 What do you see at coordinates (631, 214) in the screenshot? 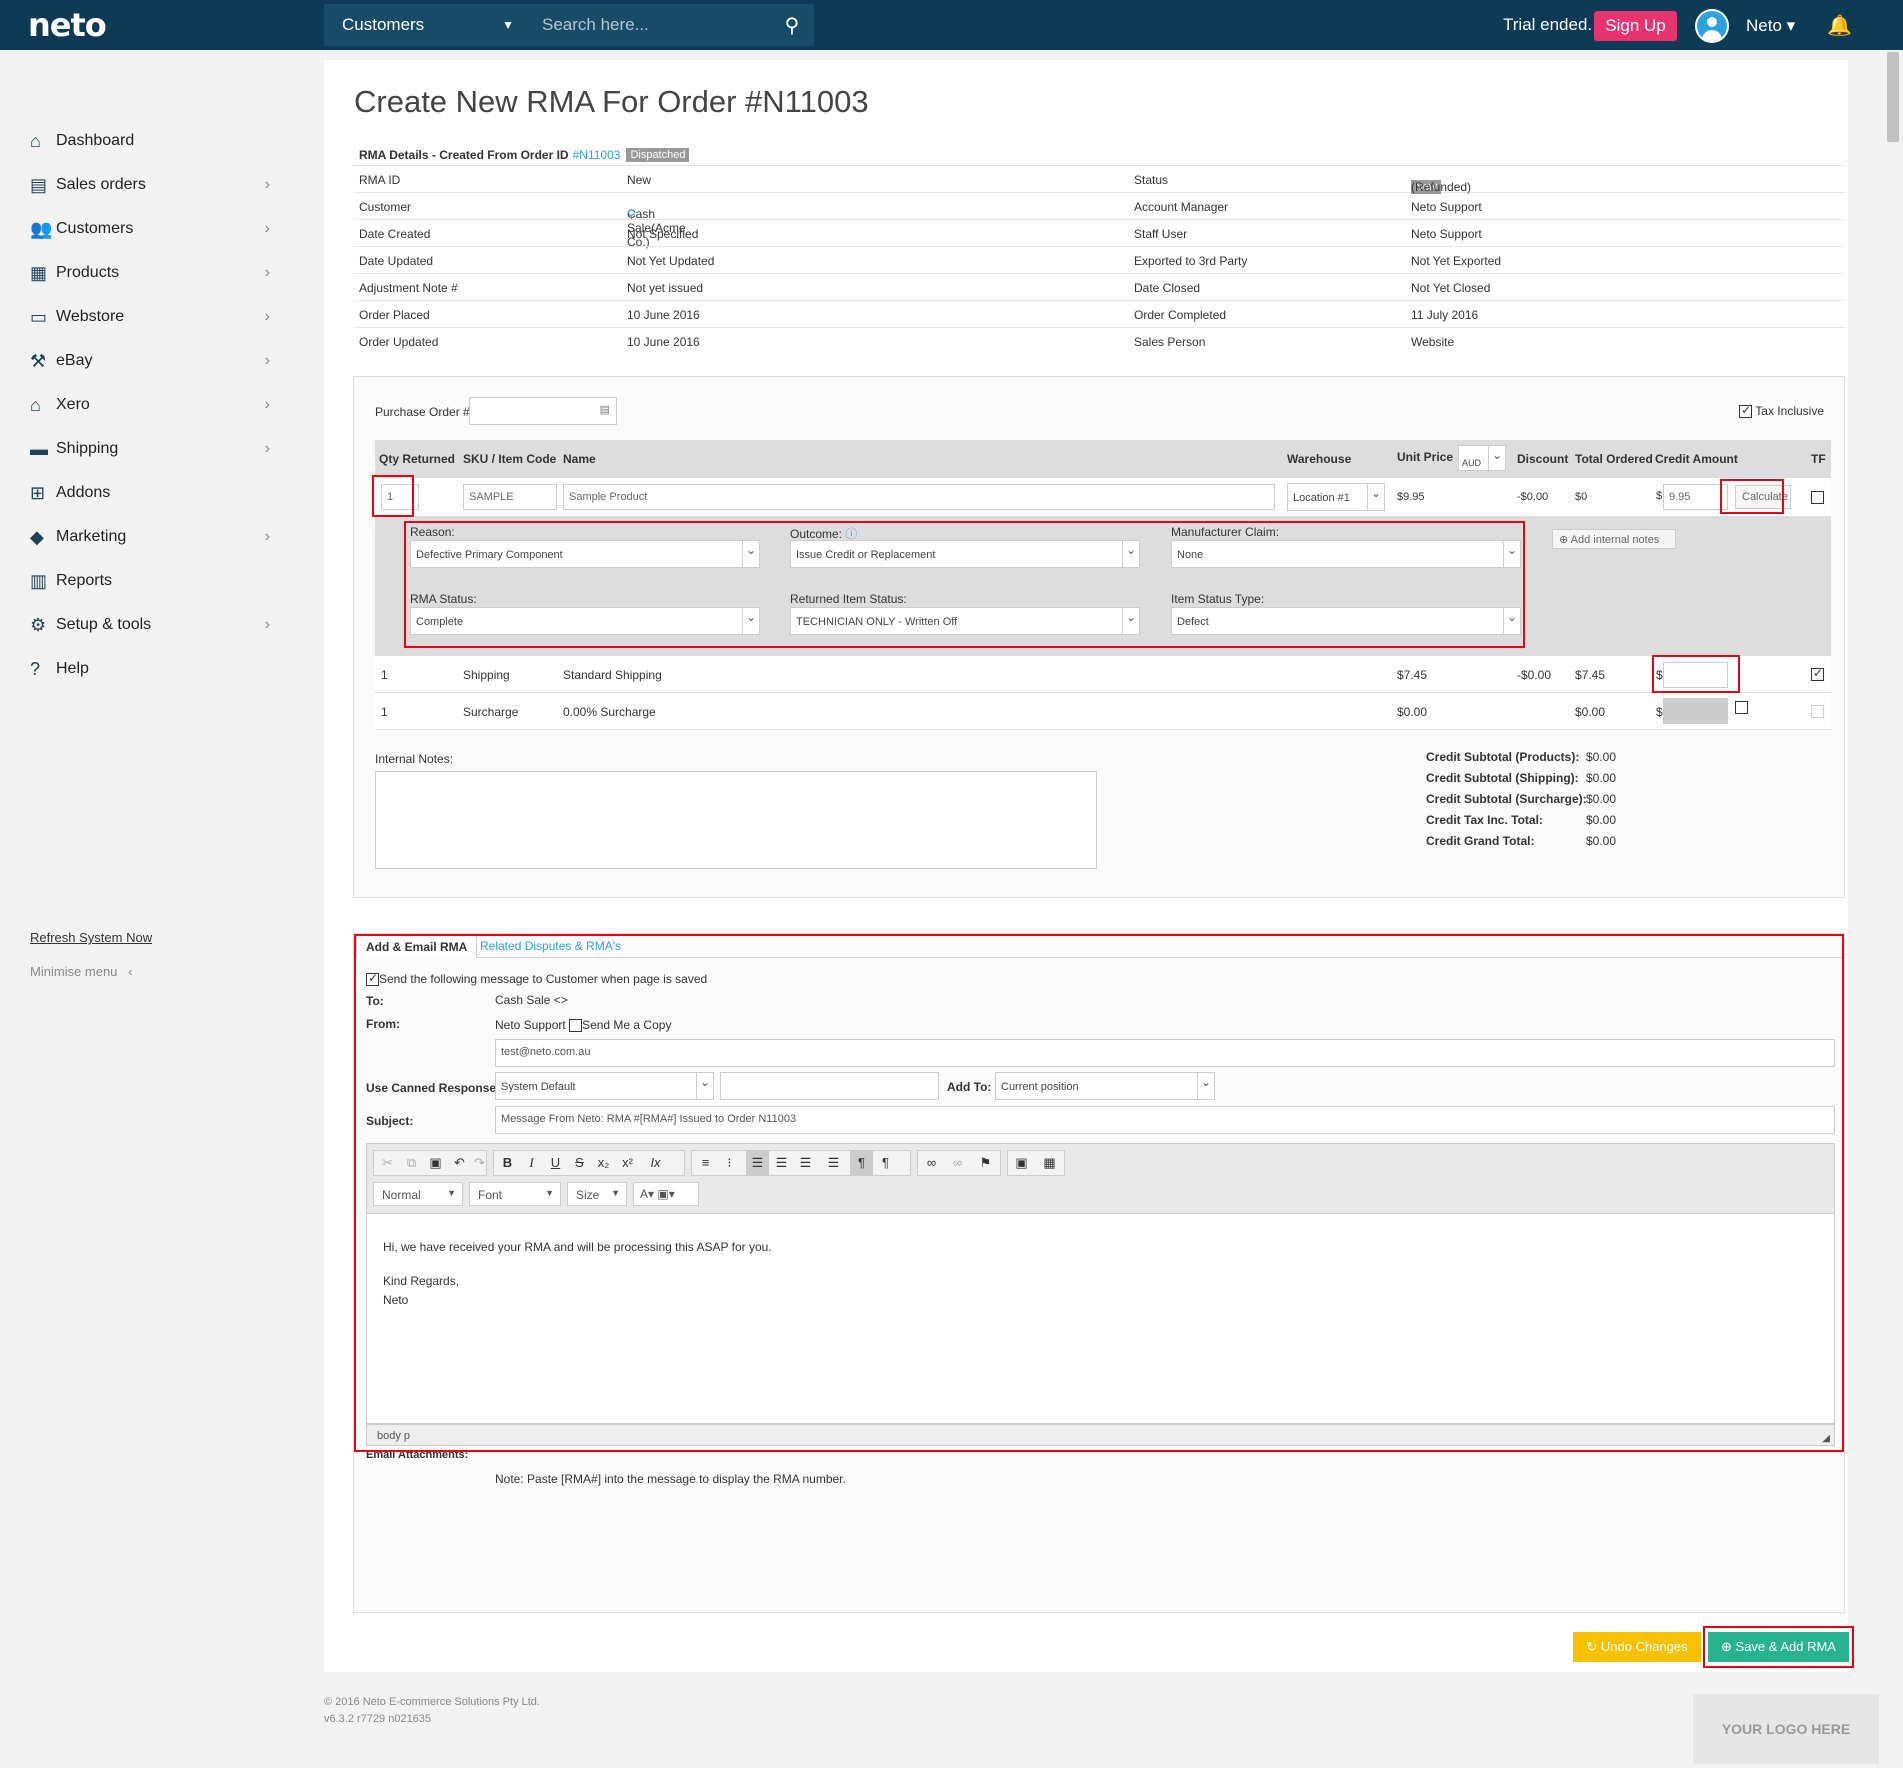
I see `magnifier-icon: ⚲` at bounding box center [631, 214].